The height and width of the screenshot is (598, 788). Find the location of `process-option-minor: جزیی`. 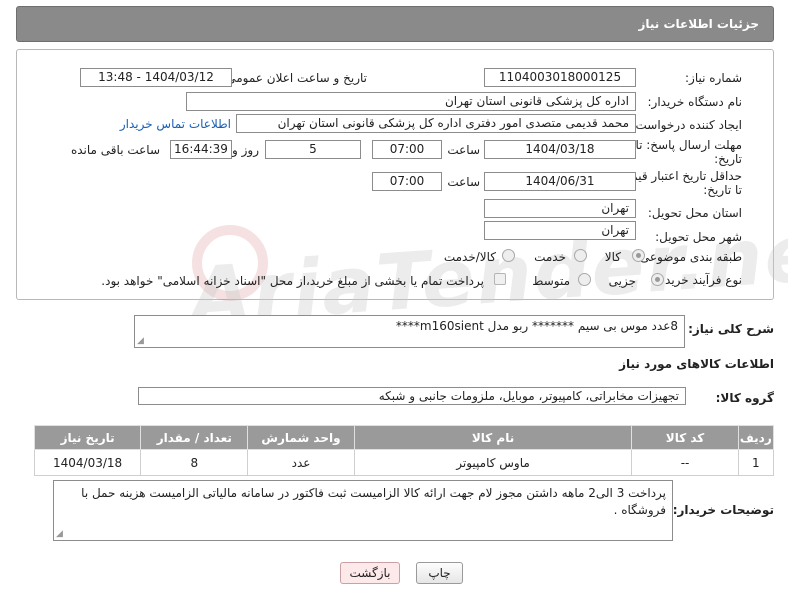

process-option-minor: جزیی is located at coordinates (622, 281).